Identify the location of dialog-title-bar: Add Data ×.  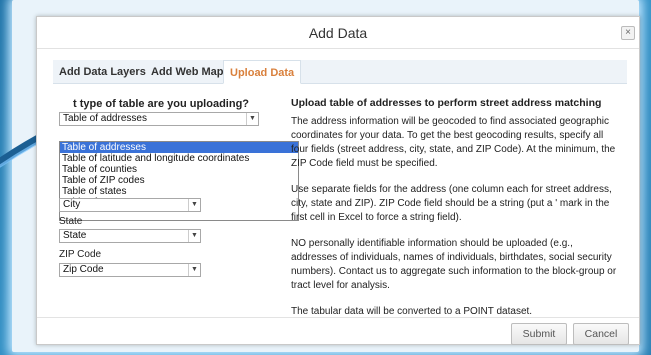
(338, 33).